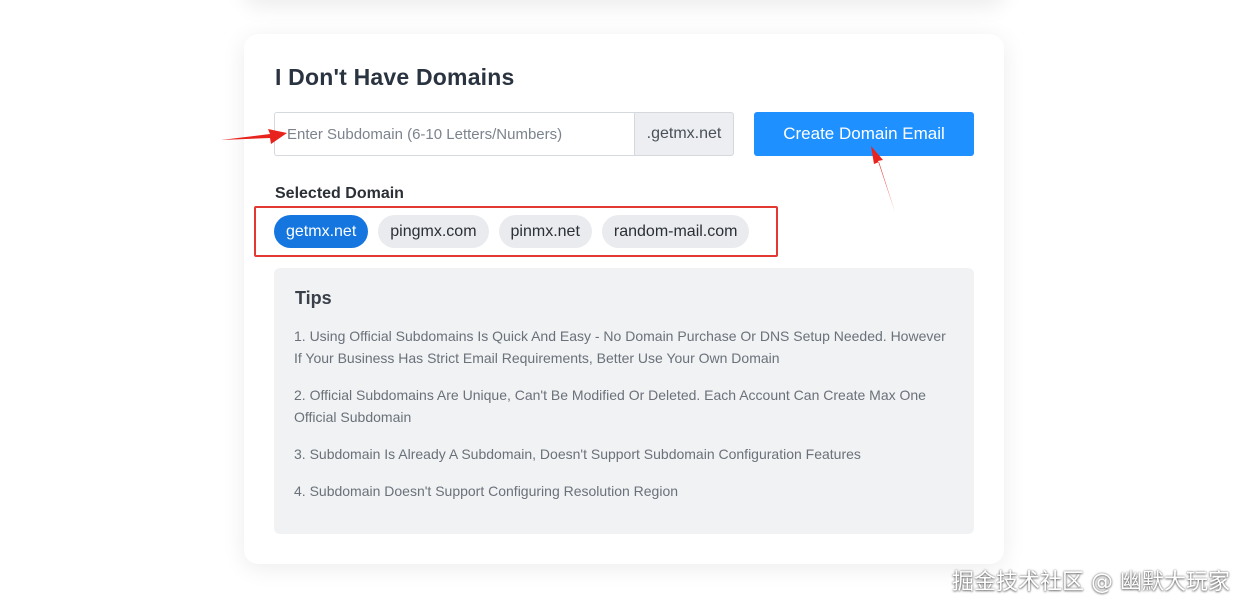 The height and width of the screenshot is (610, 1248). What do you see at coordinates (1091, 582) in the screenshot?
I see `watermark-text: 掘金技术社区 @ 幽默大玩家` at bounding box center [1091, 582].